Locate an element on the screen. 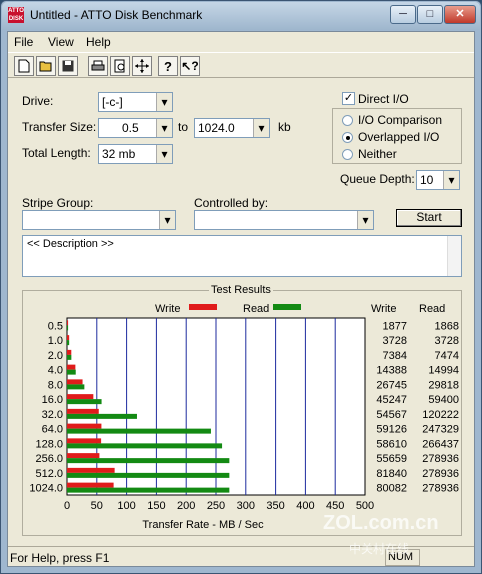 The width and height of the screenshot is (482, 574). description-text: << Description >> is located at coordinates (70, 244).